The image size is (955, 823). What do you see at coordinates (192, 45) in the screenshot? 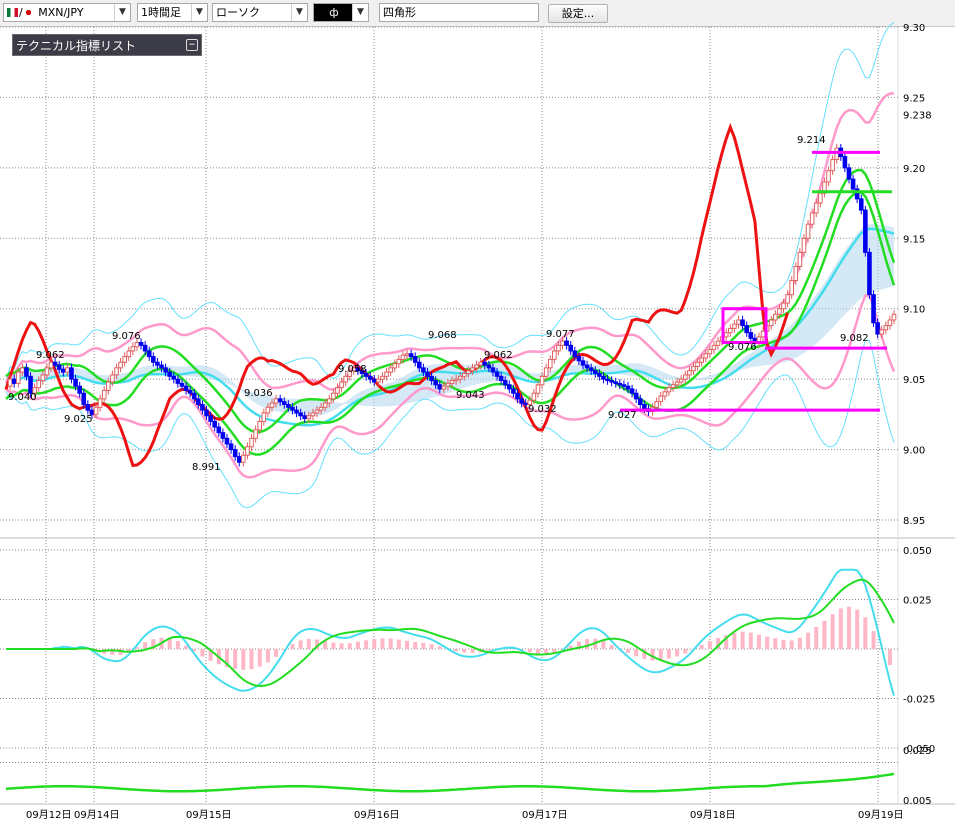
I see `minus-box-icon: −` at bounding box center [192, 45].